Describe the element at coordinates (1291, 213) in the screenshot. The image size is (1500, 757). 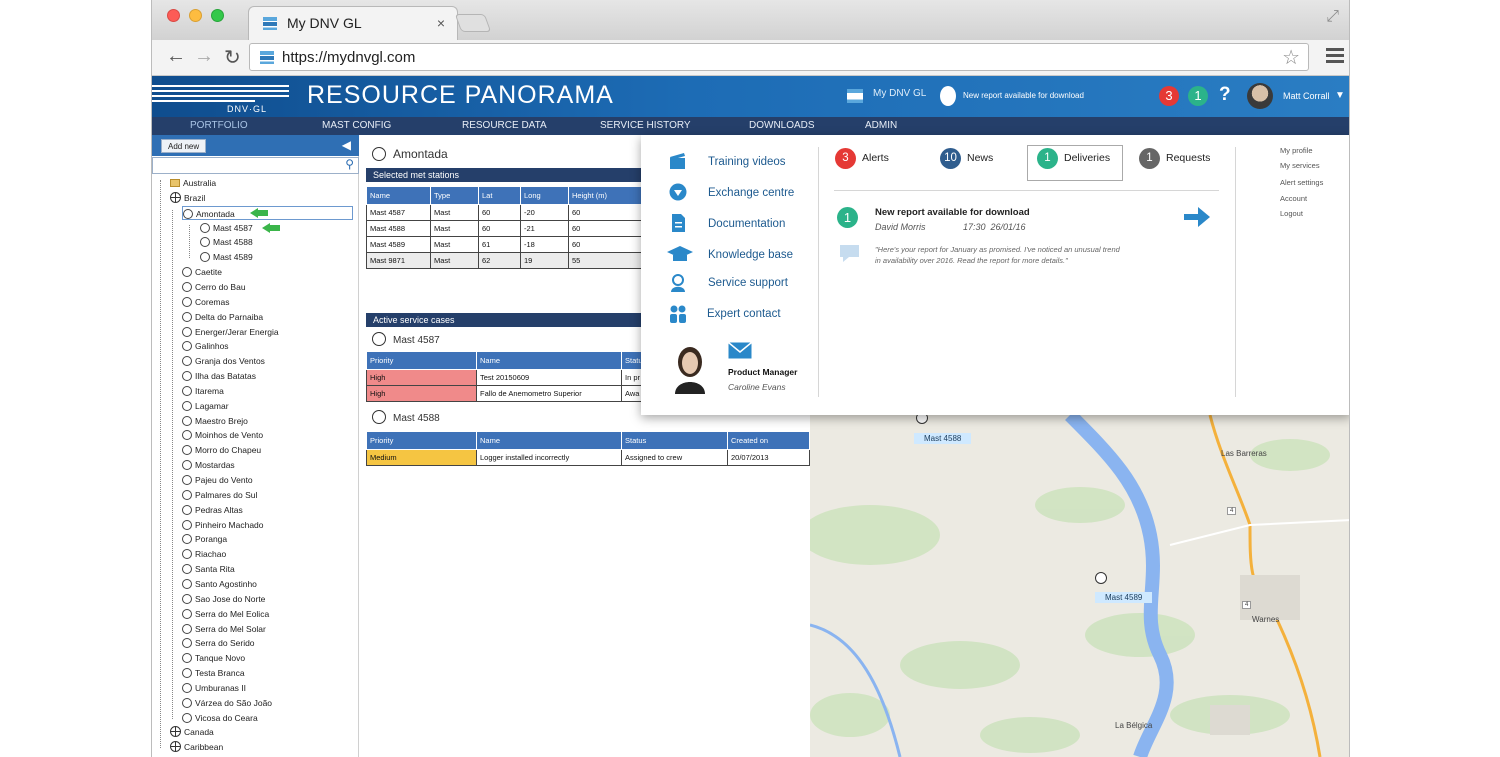
I see `logout-link: Logout` at that location.